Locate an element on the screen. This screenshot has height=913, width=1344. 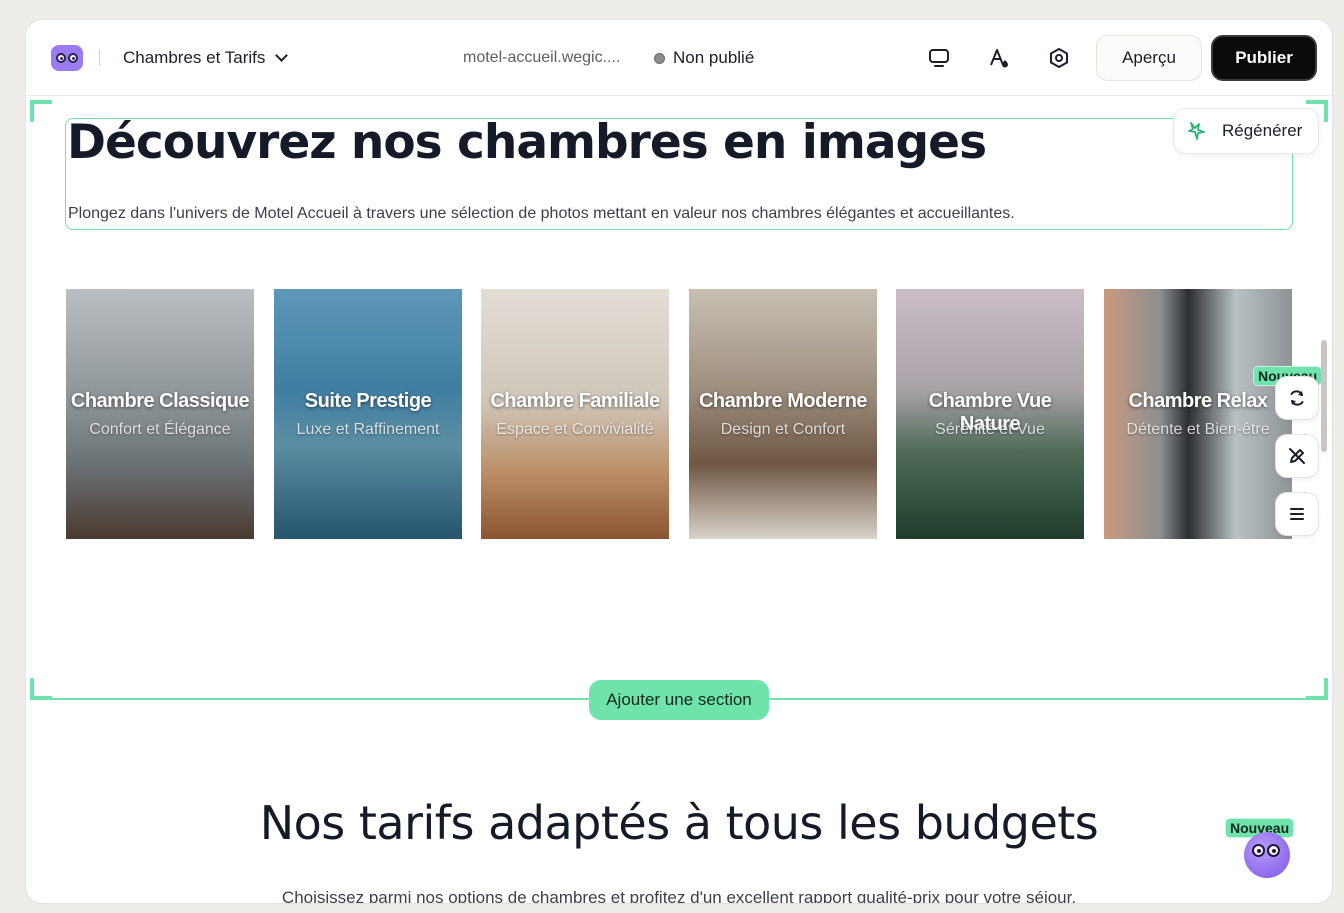
settings-icon is located at coordinates (1059, 58).